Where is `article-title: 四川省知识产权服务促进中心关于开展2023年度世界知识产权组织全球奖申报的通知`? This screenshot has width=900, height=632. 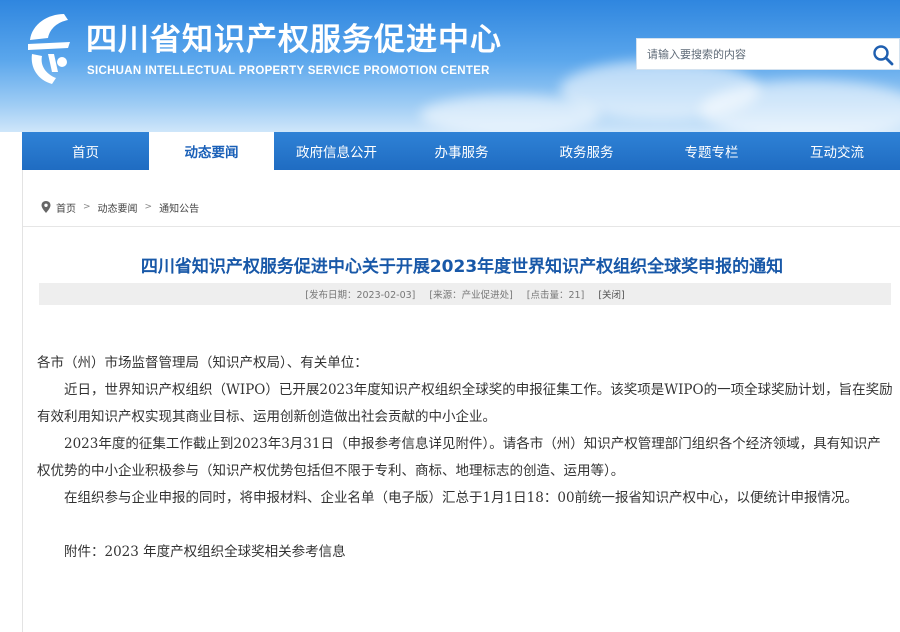 article-title: 四川省知识产权服务促进中心关于开展2023年度世界知识产权组织全球奖申报的通知 is located at coordinates (462, 267).